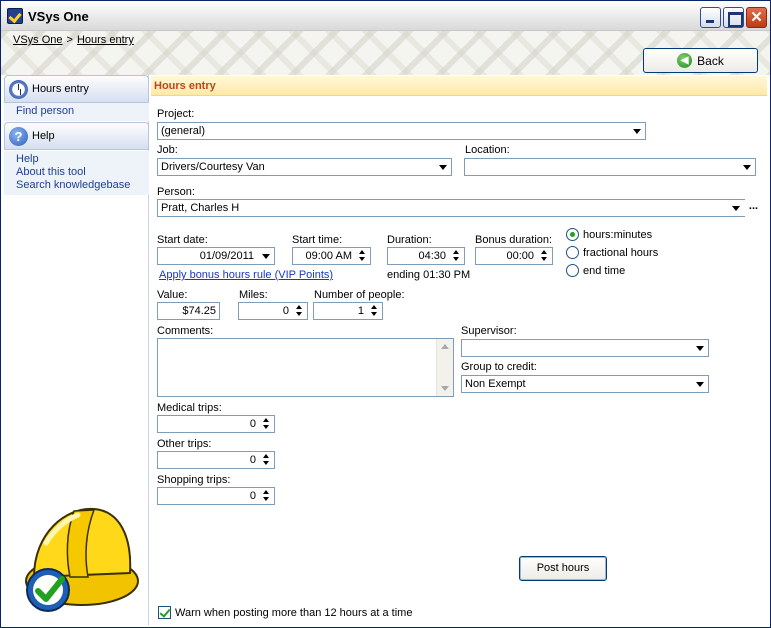 The width and height of the screenshot is (771, 628). I want to click on back-button-label: Back, so click(710, 60).